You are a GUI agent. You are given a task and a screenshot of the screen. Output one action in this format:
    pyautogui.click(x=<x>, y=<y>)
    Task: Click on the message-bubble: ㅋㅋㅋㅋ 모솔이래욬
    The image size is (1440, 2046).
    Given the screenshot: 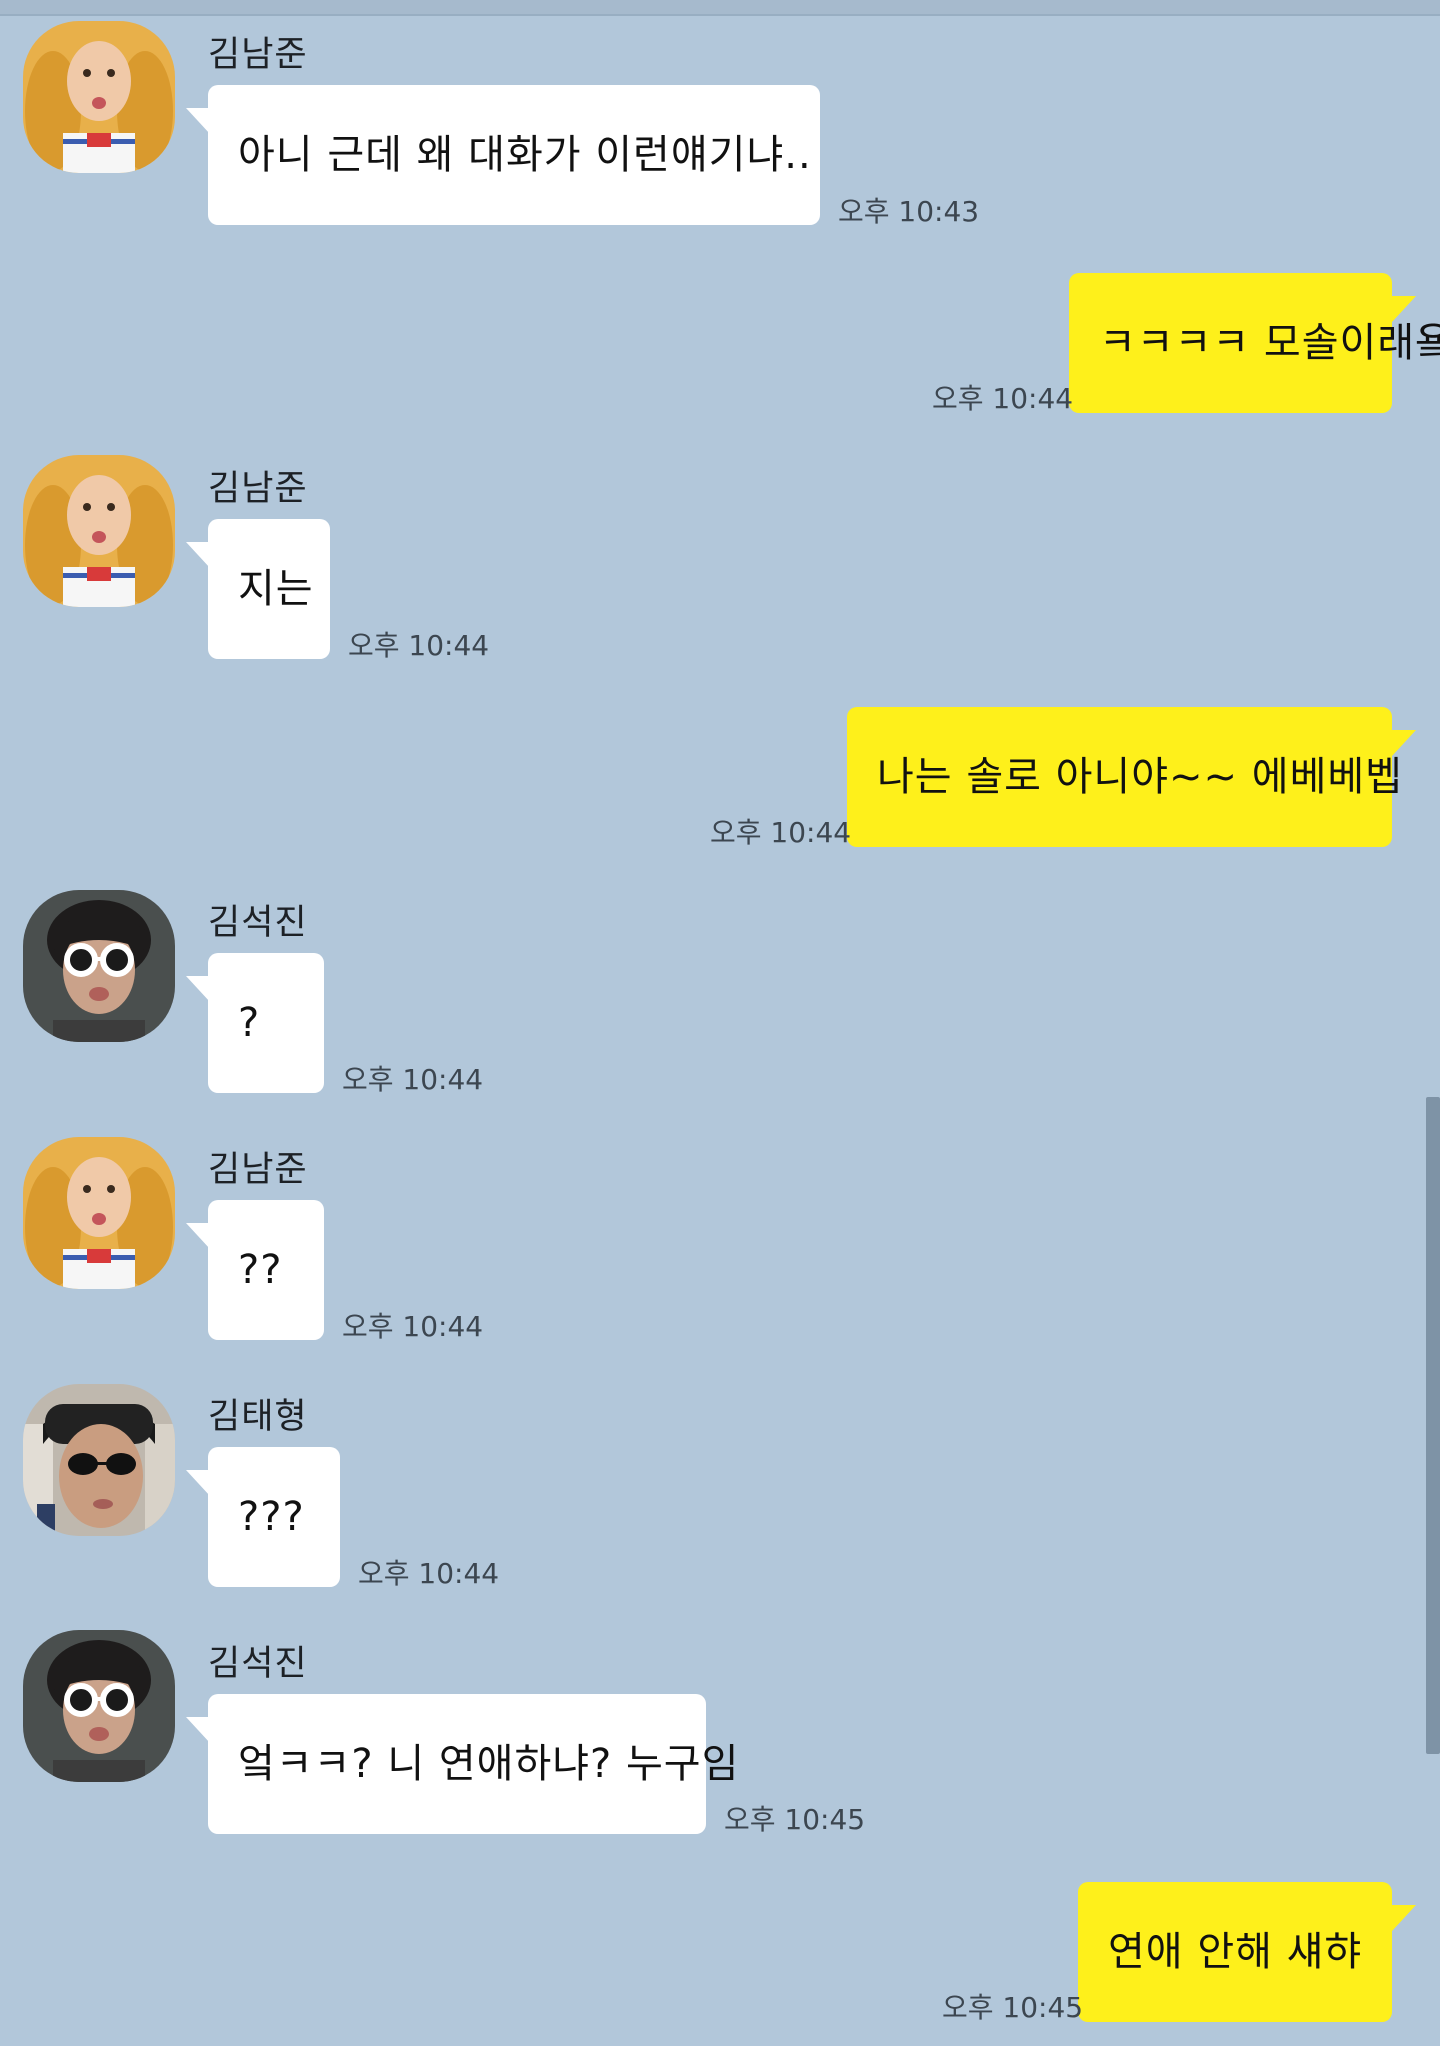 What is the action you would take?
    pyautogui.click(x=1254, y=343)
    